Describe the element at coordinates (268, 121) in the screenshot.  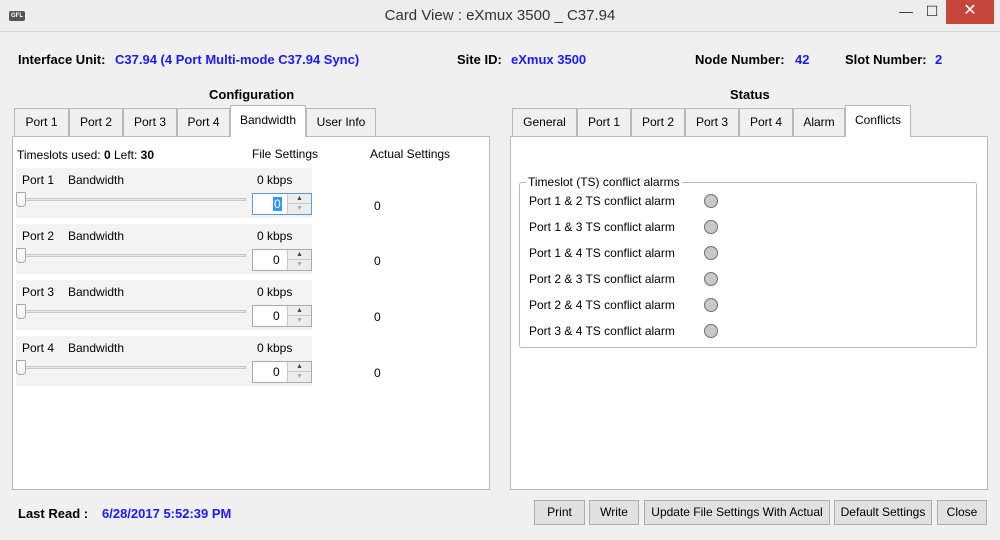
I see `config-tab-bandwidth: Bandwidth` at that location.